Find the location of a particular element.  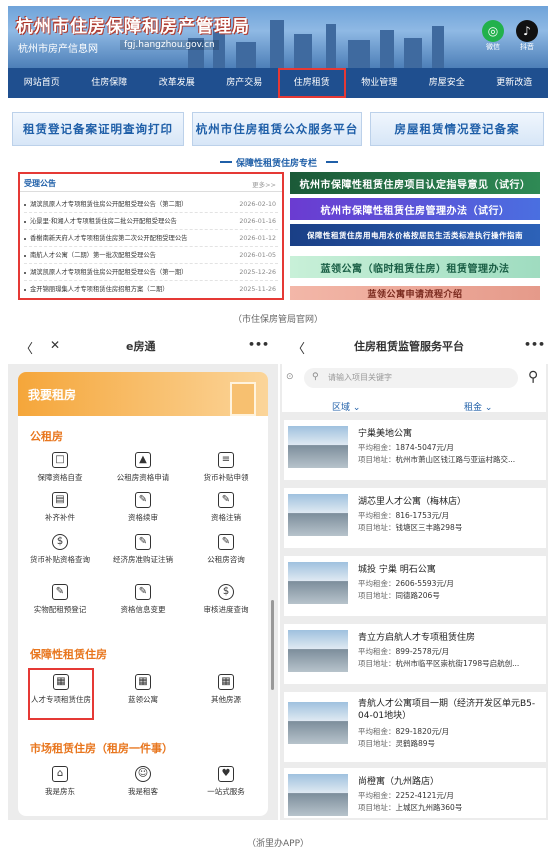

search-input: 请输入项目关键字 is located at coordinates (411, 378).